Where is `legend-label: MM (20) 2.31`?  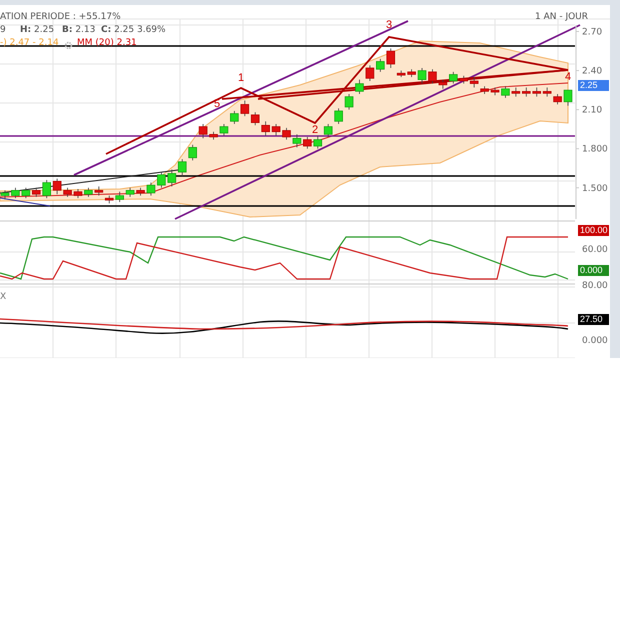 legend-label: MM (20) 2.31 is located at coordinates (107, 43).